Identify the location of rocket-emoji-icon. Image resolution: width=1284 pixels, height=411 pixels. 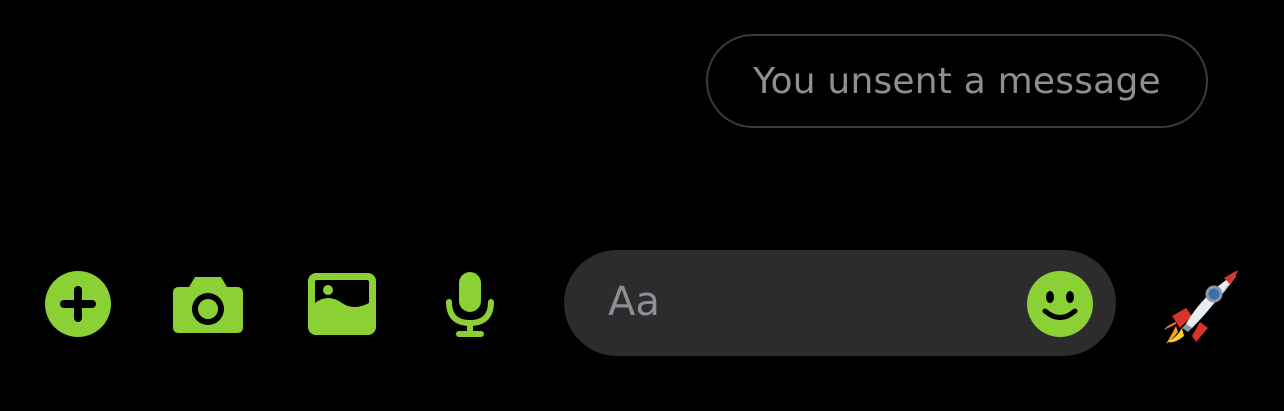
(1202, 310).